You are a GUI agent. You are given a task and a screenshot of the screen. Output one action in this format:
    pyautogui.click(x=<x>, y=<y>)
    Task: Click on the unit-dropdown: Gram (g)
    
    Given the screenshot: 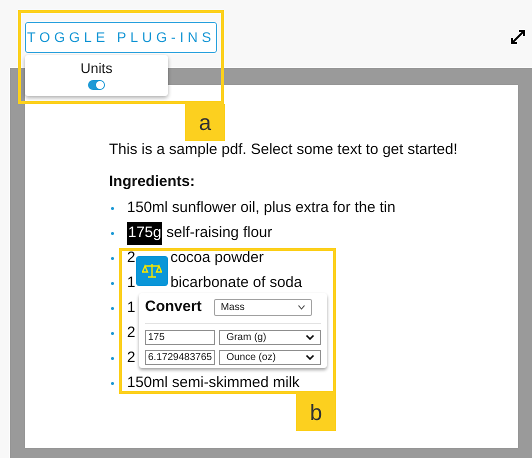 What is the action you would take?
    pyautogui.click(x=270, y=337)
    